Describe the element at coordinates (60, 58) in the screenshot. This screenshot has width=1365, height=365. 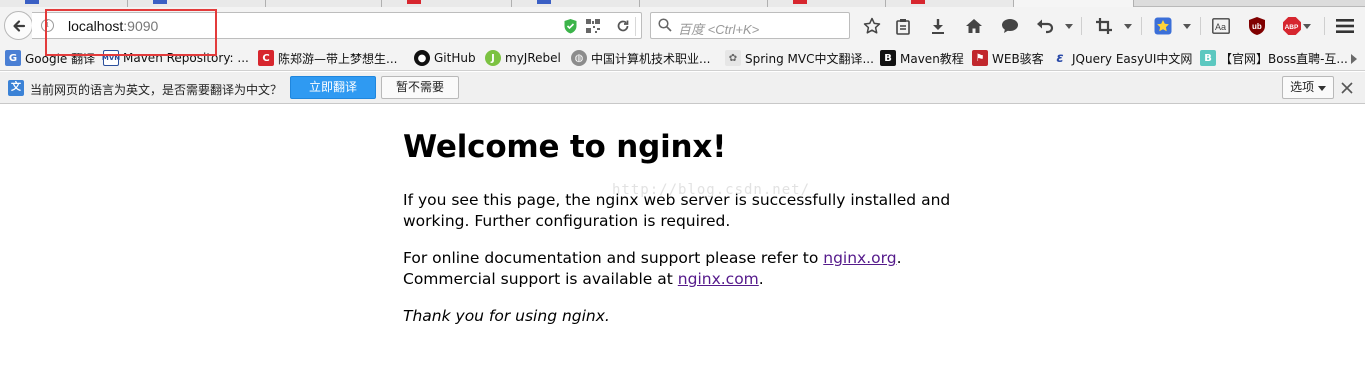
I see `bookmark-label: Google 翻译` at that location.